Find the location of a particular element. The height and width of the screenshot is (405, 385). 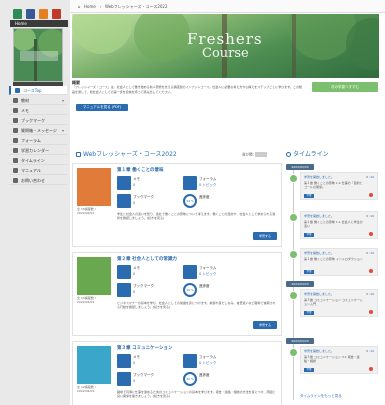

sidebar-item: 質問箱・メッセージ ▾ is located at coordinates (38, 130).